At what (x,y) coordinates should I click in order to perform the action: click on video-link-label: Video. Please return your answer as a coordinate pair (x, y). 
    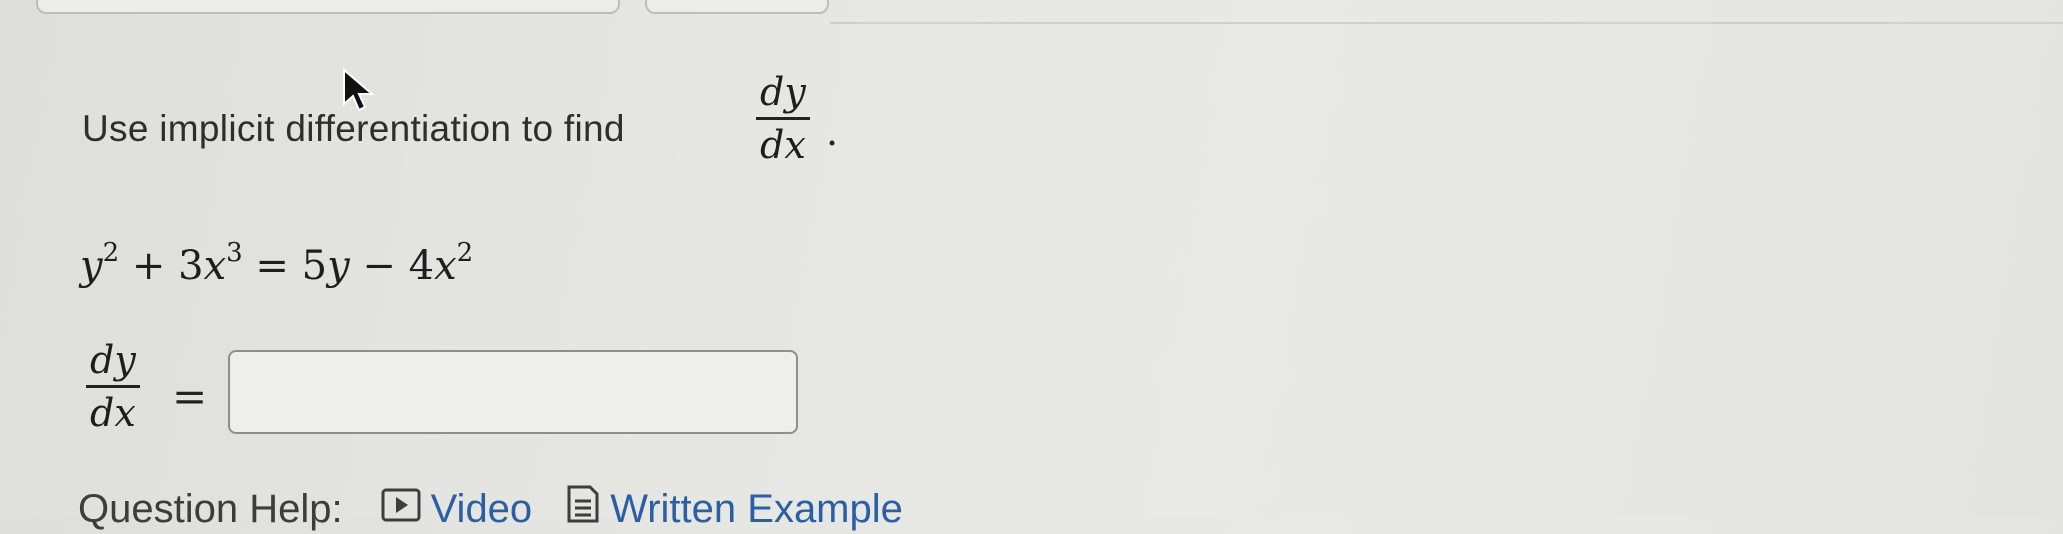
    Looking at the image, I should click on (481, 508).